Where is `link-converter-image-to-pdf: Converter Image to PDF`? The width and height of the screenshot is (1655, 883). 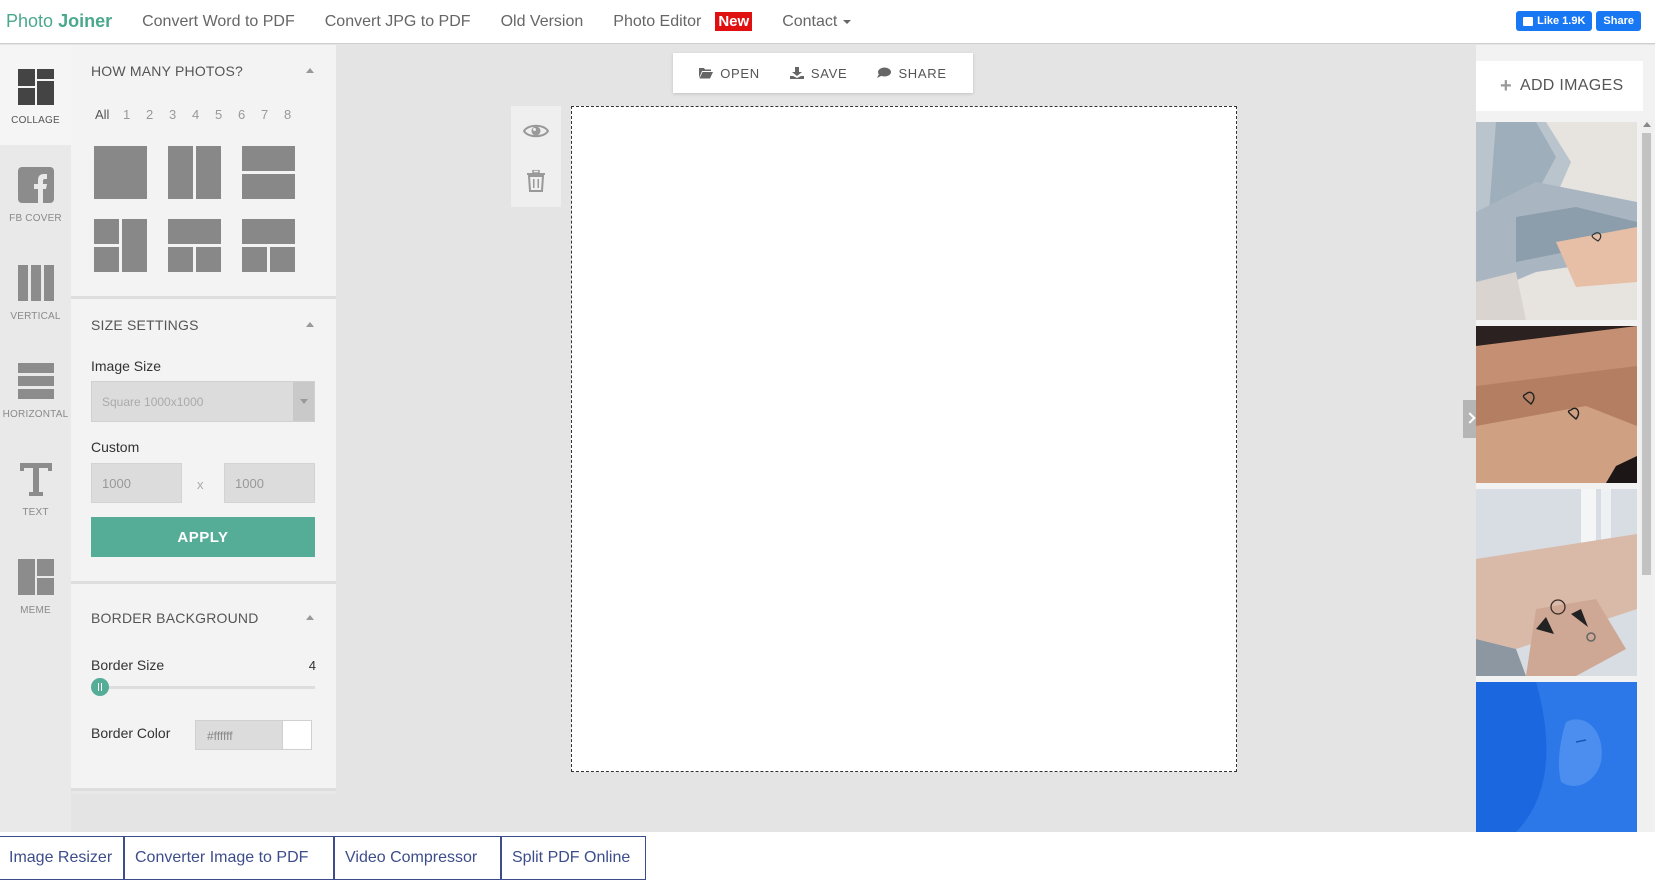
link-converter-image-to-pdf: Converter Image to PDF is located at coordinates (229, 858).